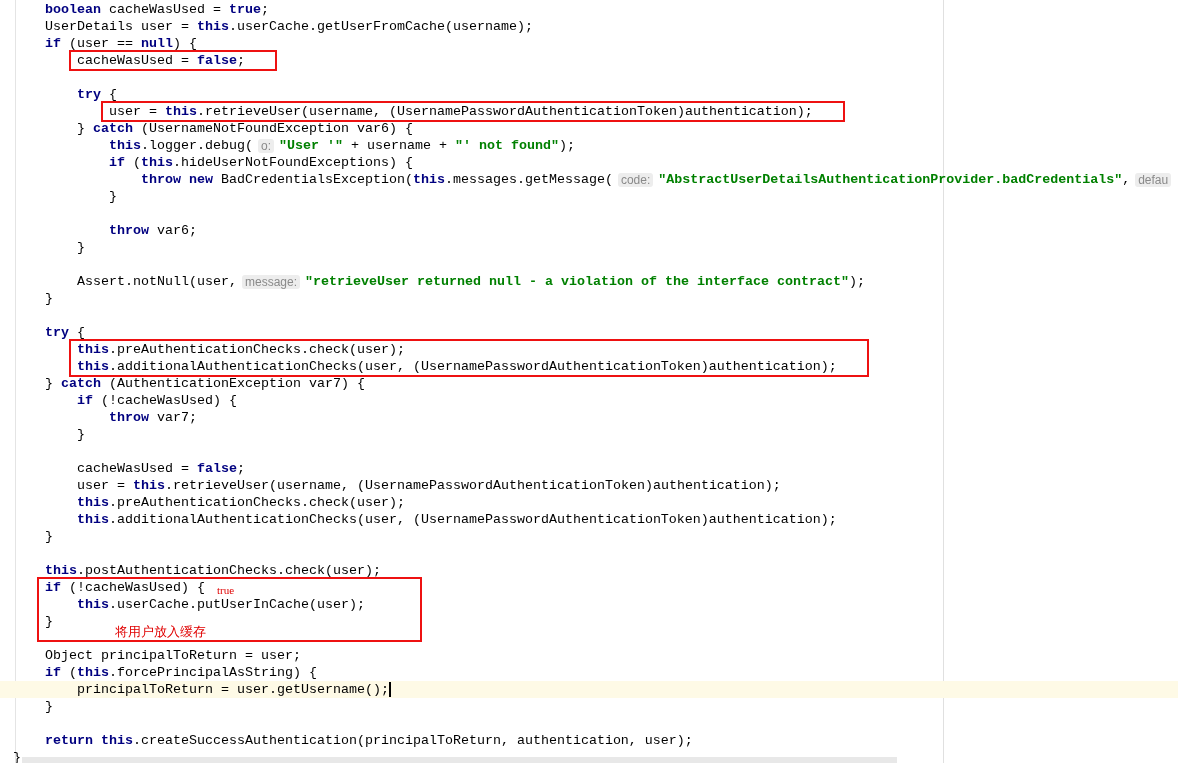  Describe the element at coordinates (261, 162) in the screenshot. I see `code-text: if (this.hideUserNotFoundExceptions) {` at that location.